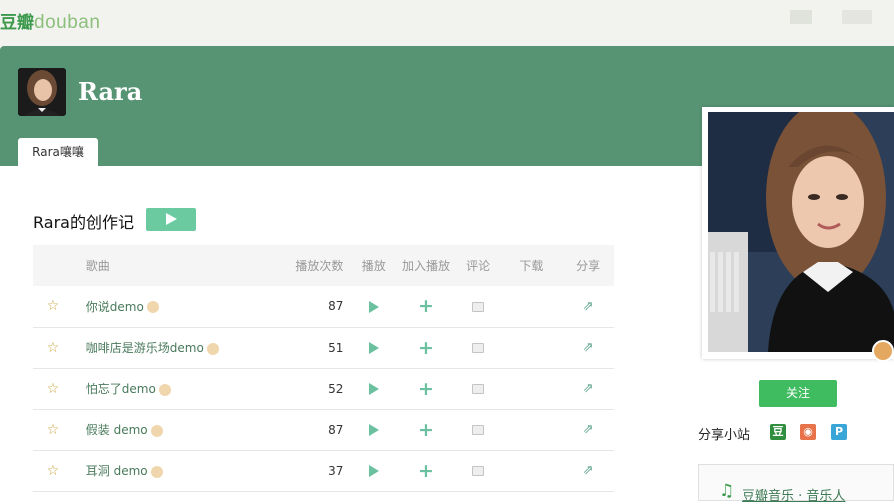 Image resolution: width=894 pixels, height=504 pixels. I want to click on play-all-button, so click(171, 219).